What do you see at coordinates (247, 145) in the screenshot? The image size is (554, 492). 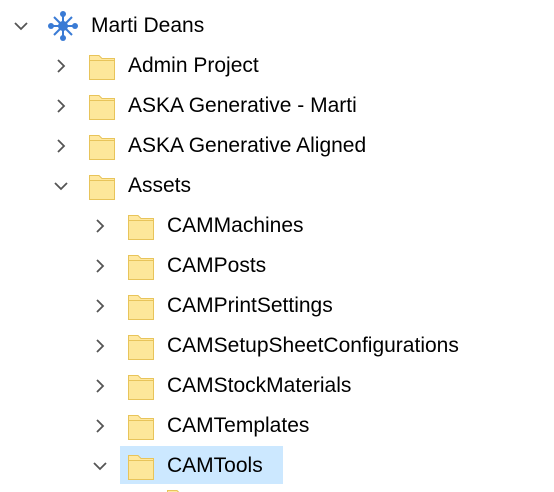 I see `tree-item-label: ASKA Generative Aligned` at bounding box center [247, 145].